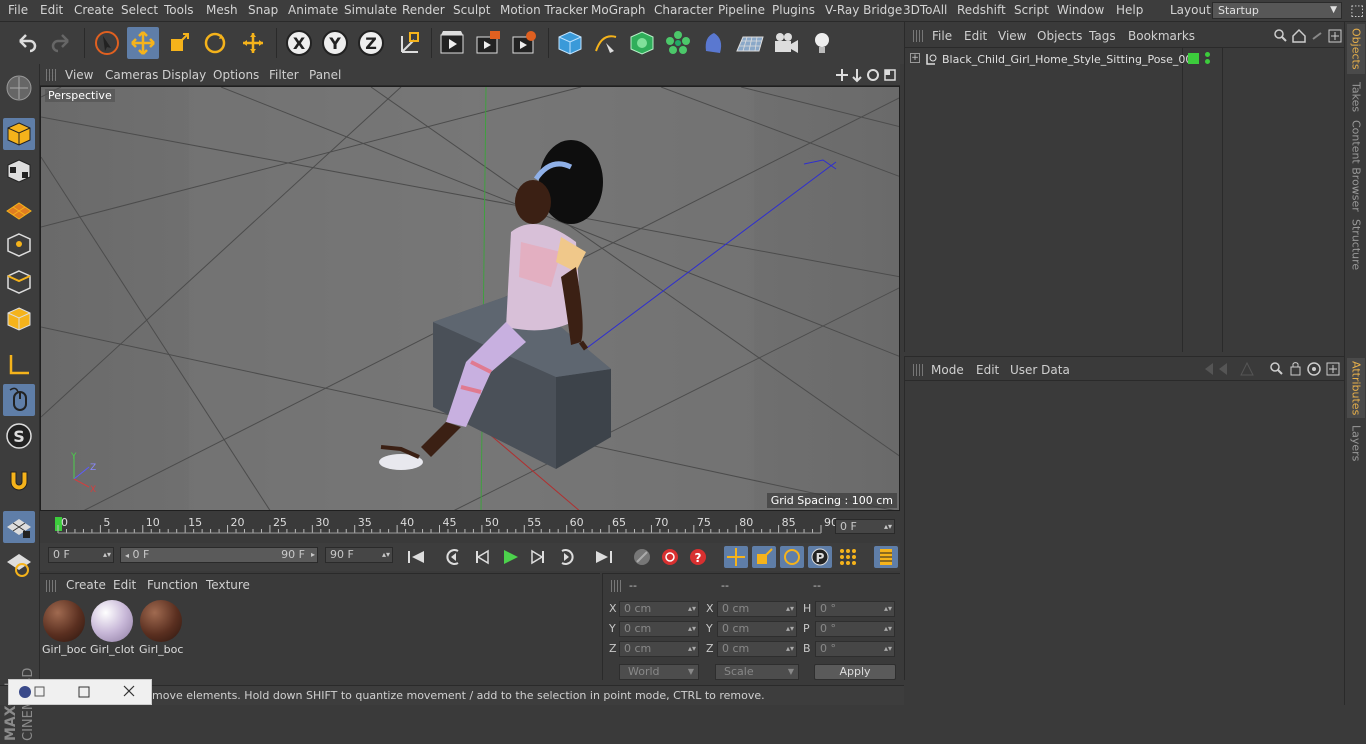  What do you see at coordinates (84, 692) in the screenshot?
I see `maximize-icon` at bounding box center [84, 692].